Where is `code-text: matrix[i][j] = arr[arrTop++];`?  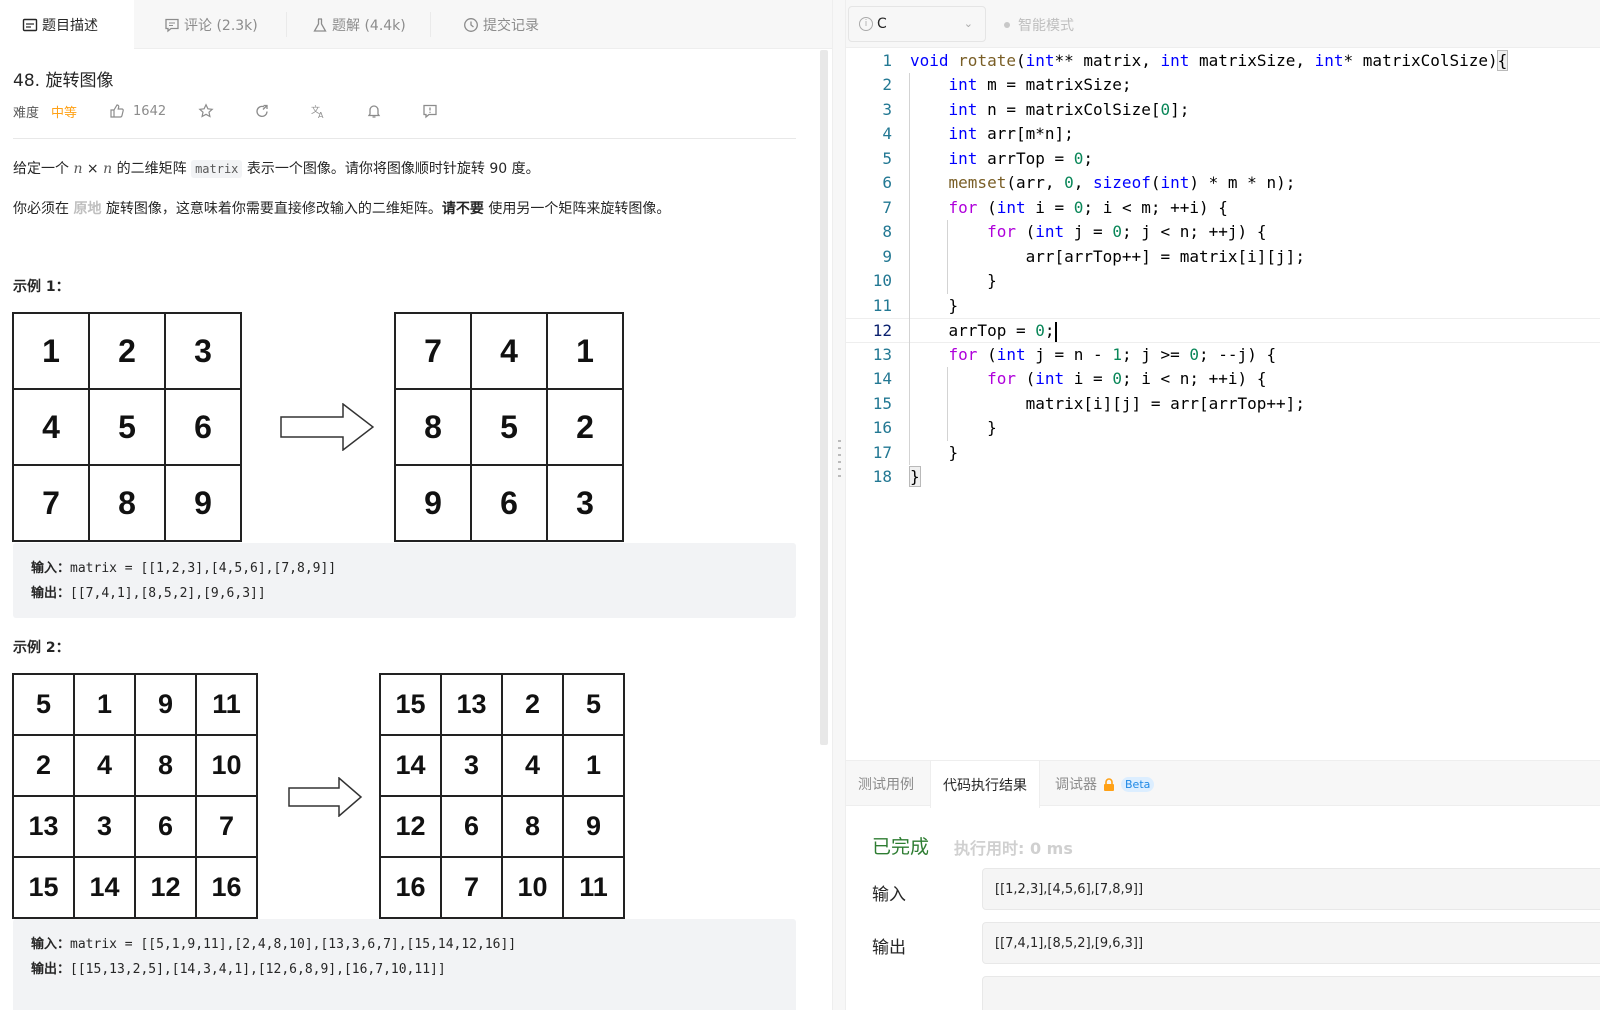 code-text: matrix[i][j] = arr[arrTop++]; is located at coordinates (1107, 403).